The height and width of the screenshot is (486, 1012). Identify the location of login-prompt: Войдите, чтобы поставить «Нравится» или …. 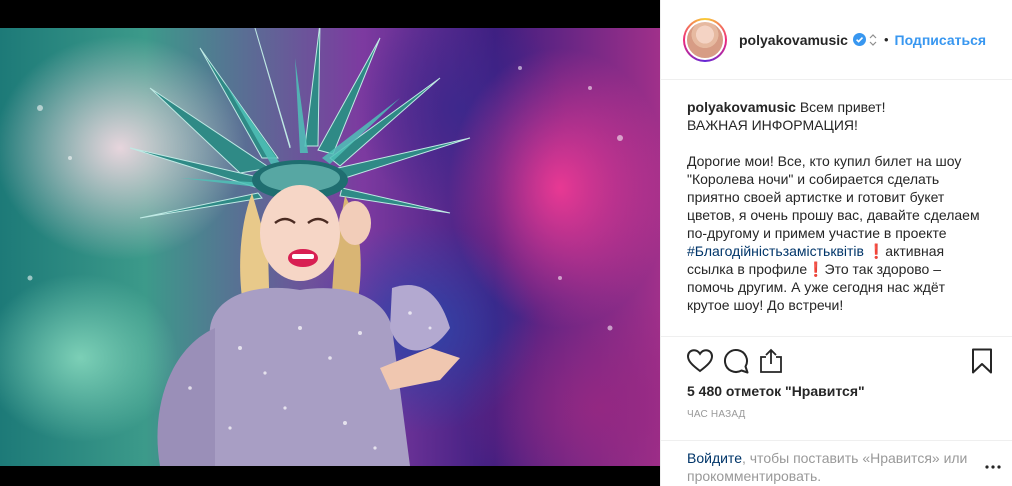
(836, 463).